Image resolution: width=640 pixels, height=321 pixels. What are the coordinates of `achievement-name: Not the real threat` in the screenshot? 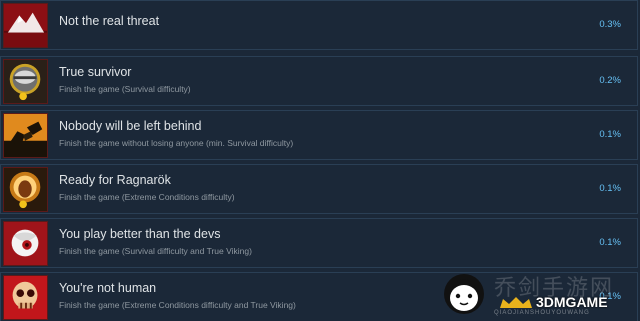 It's located at (109, 21).